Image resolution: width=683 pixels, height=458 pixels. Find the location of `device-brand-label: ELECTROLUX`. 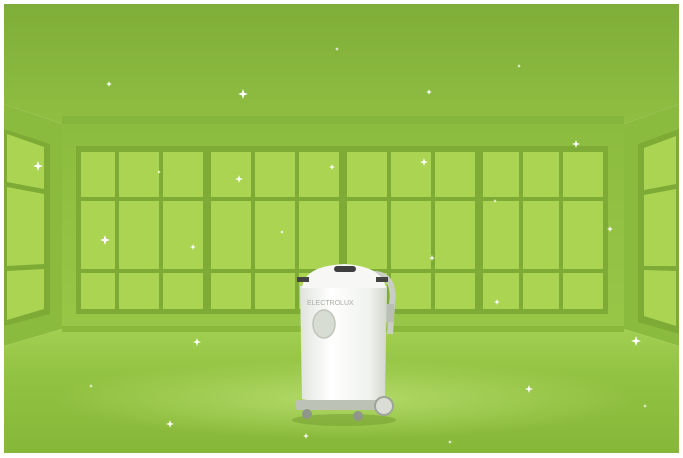

device-brand-label: ELECTROLUX is located at coordinates (330, 303).